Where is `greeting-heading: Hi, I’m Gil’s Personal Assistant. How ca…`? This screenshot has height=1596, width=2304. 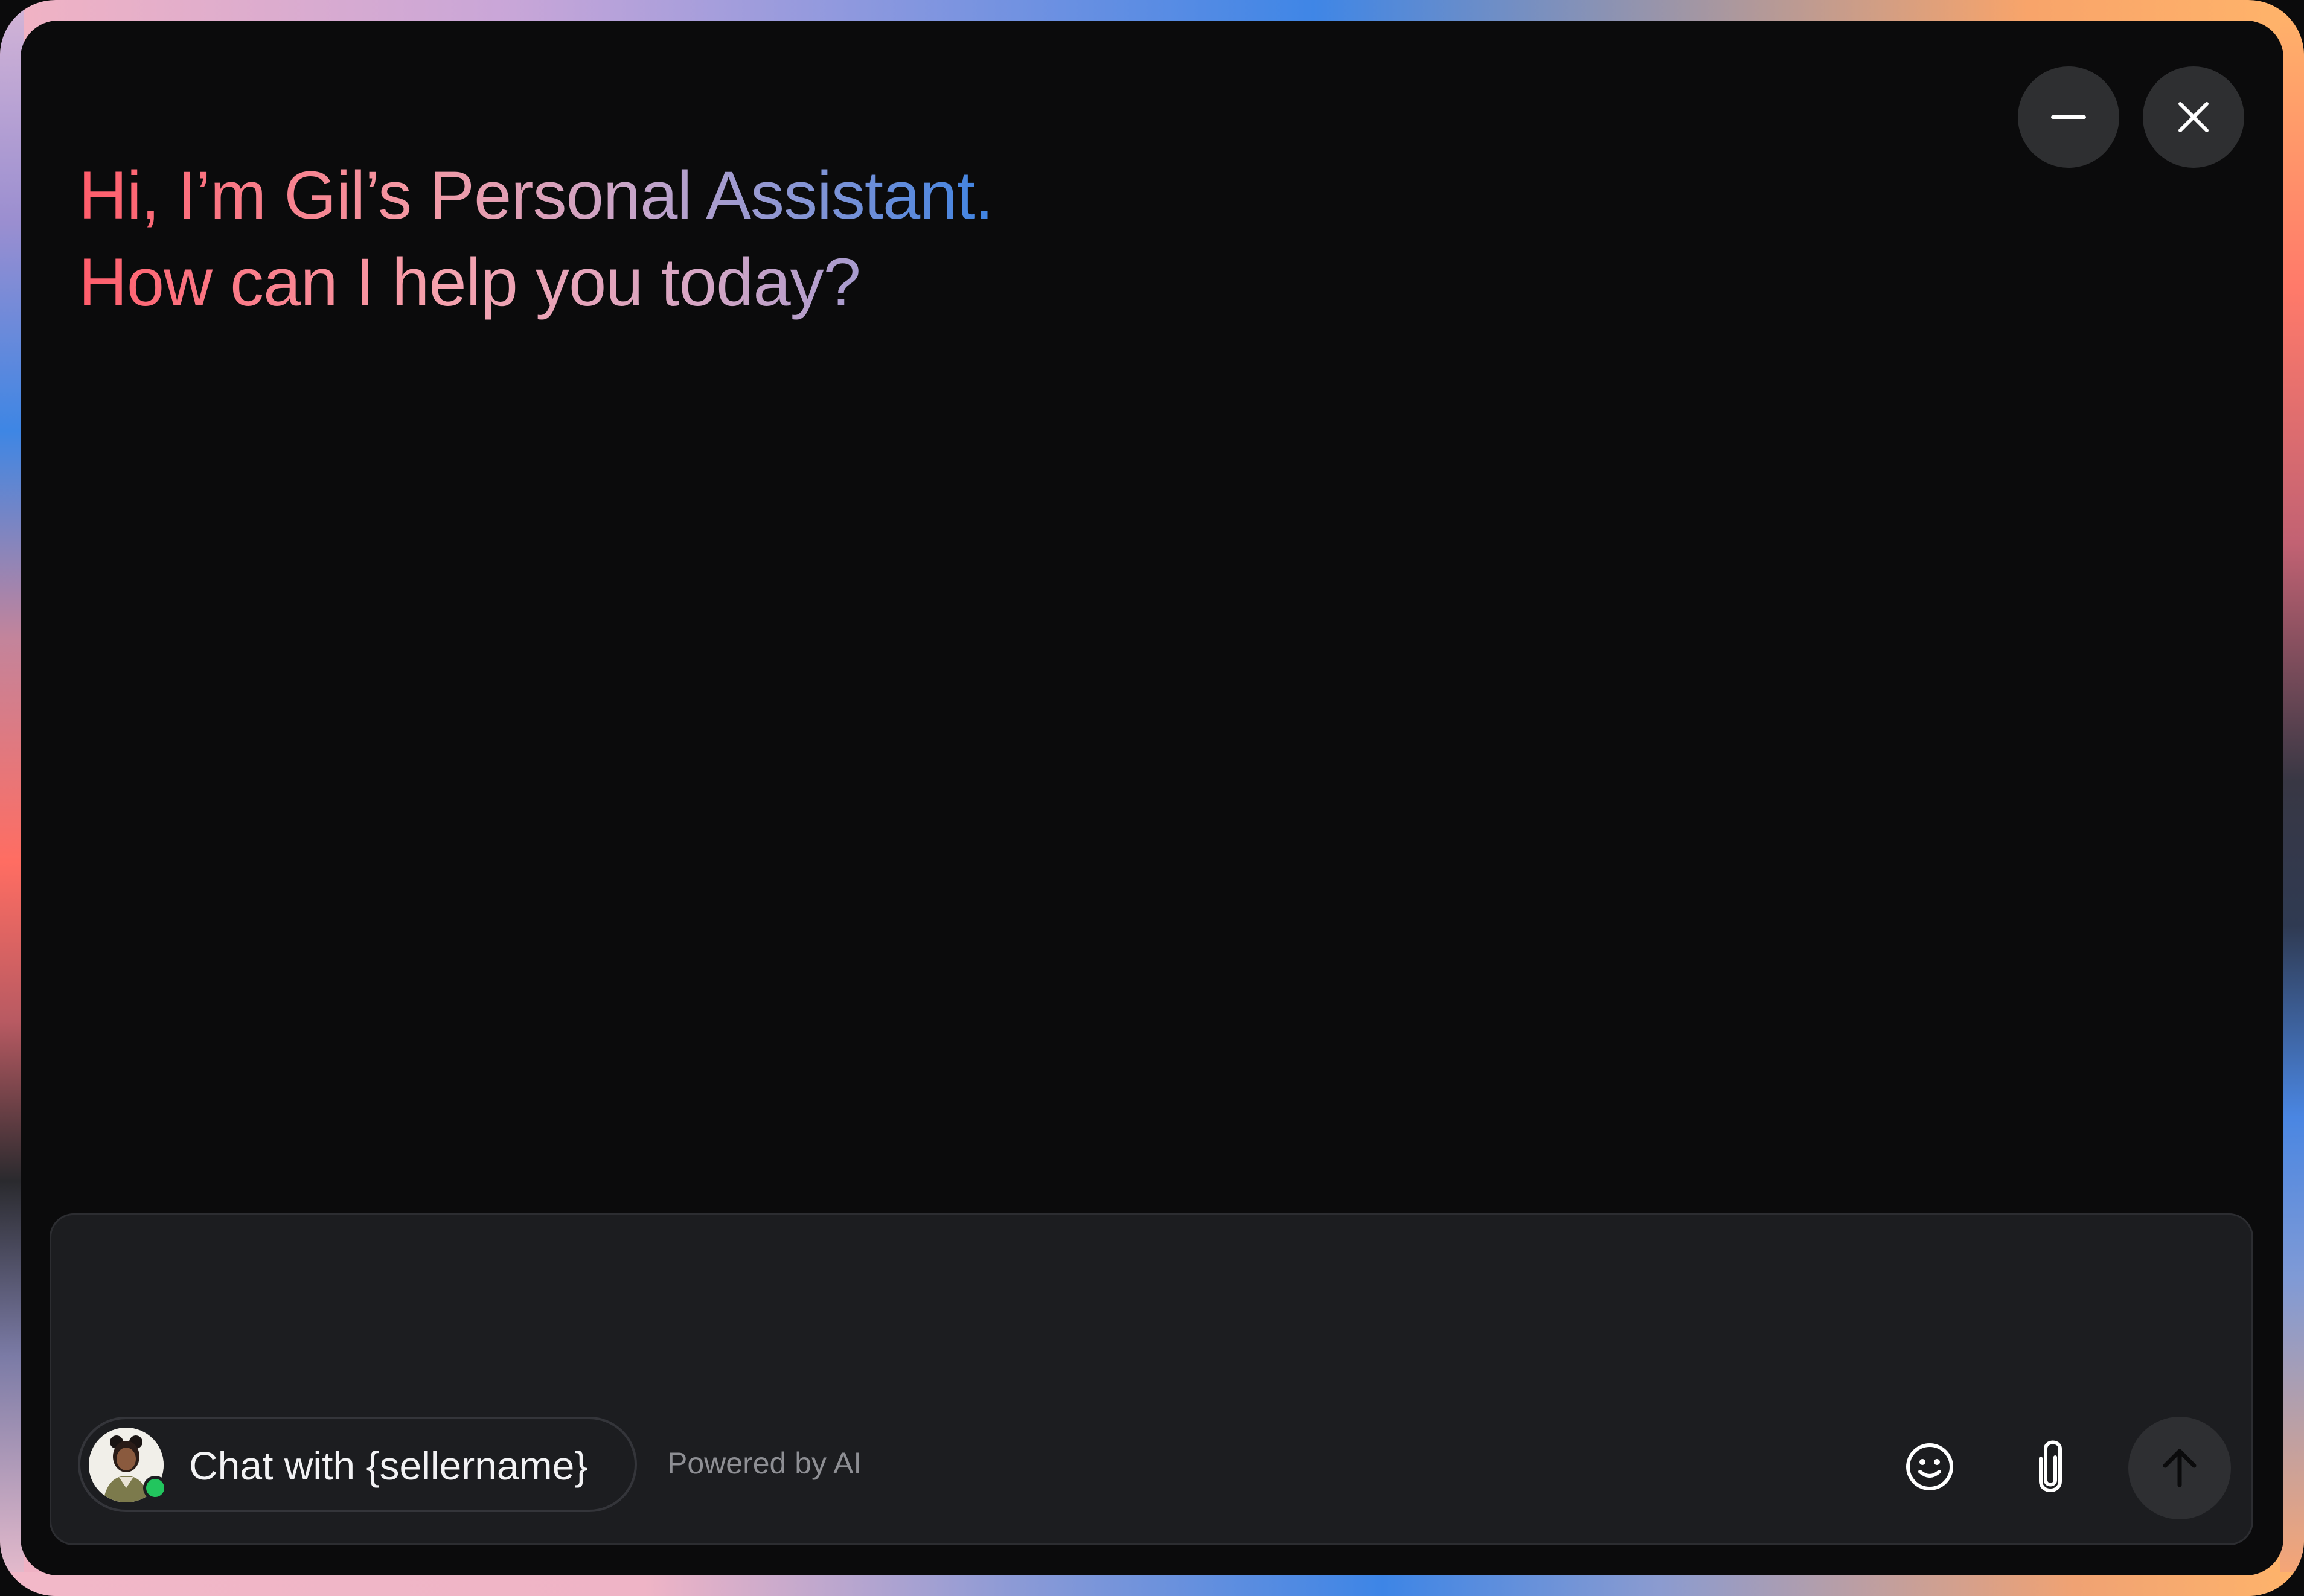
greeting-heading: Hi, I’m Gil’s Personal Assistant. How ca… is located at coordinates (536, 239).